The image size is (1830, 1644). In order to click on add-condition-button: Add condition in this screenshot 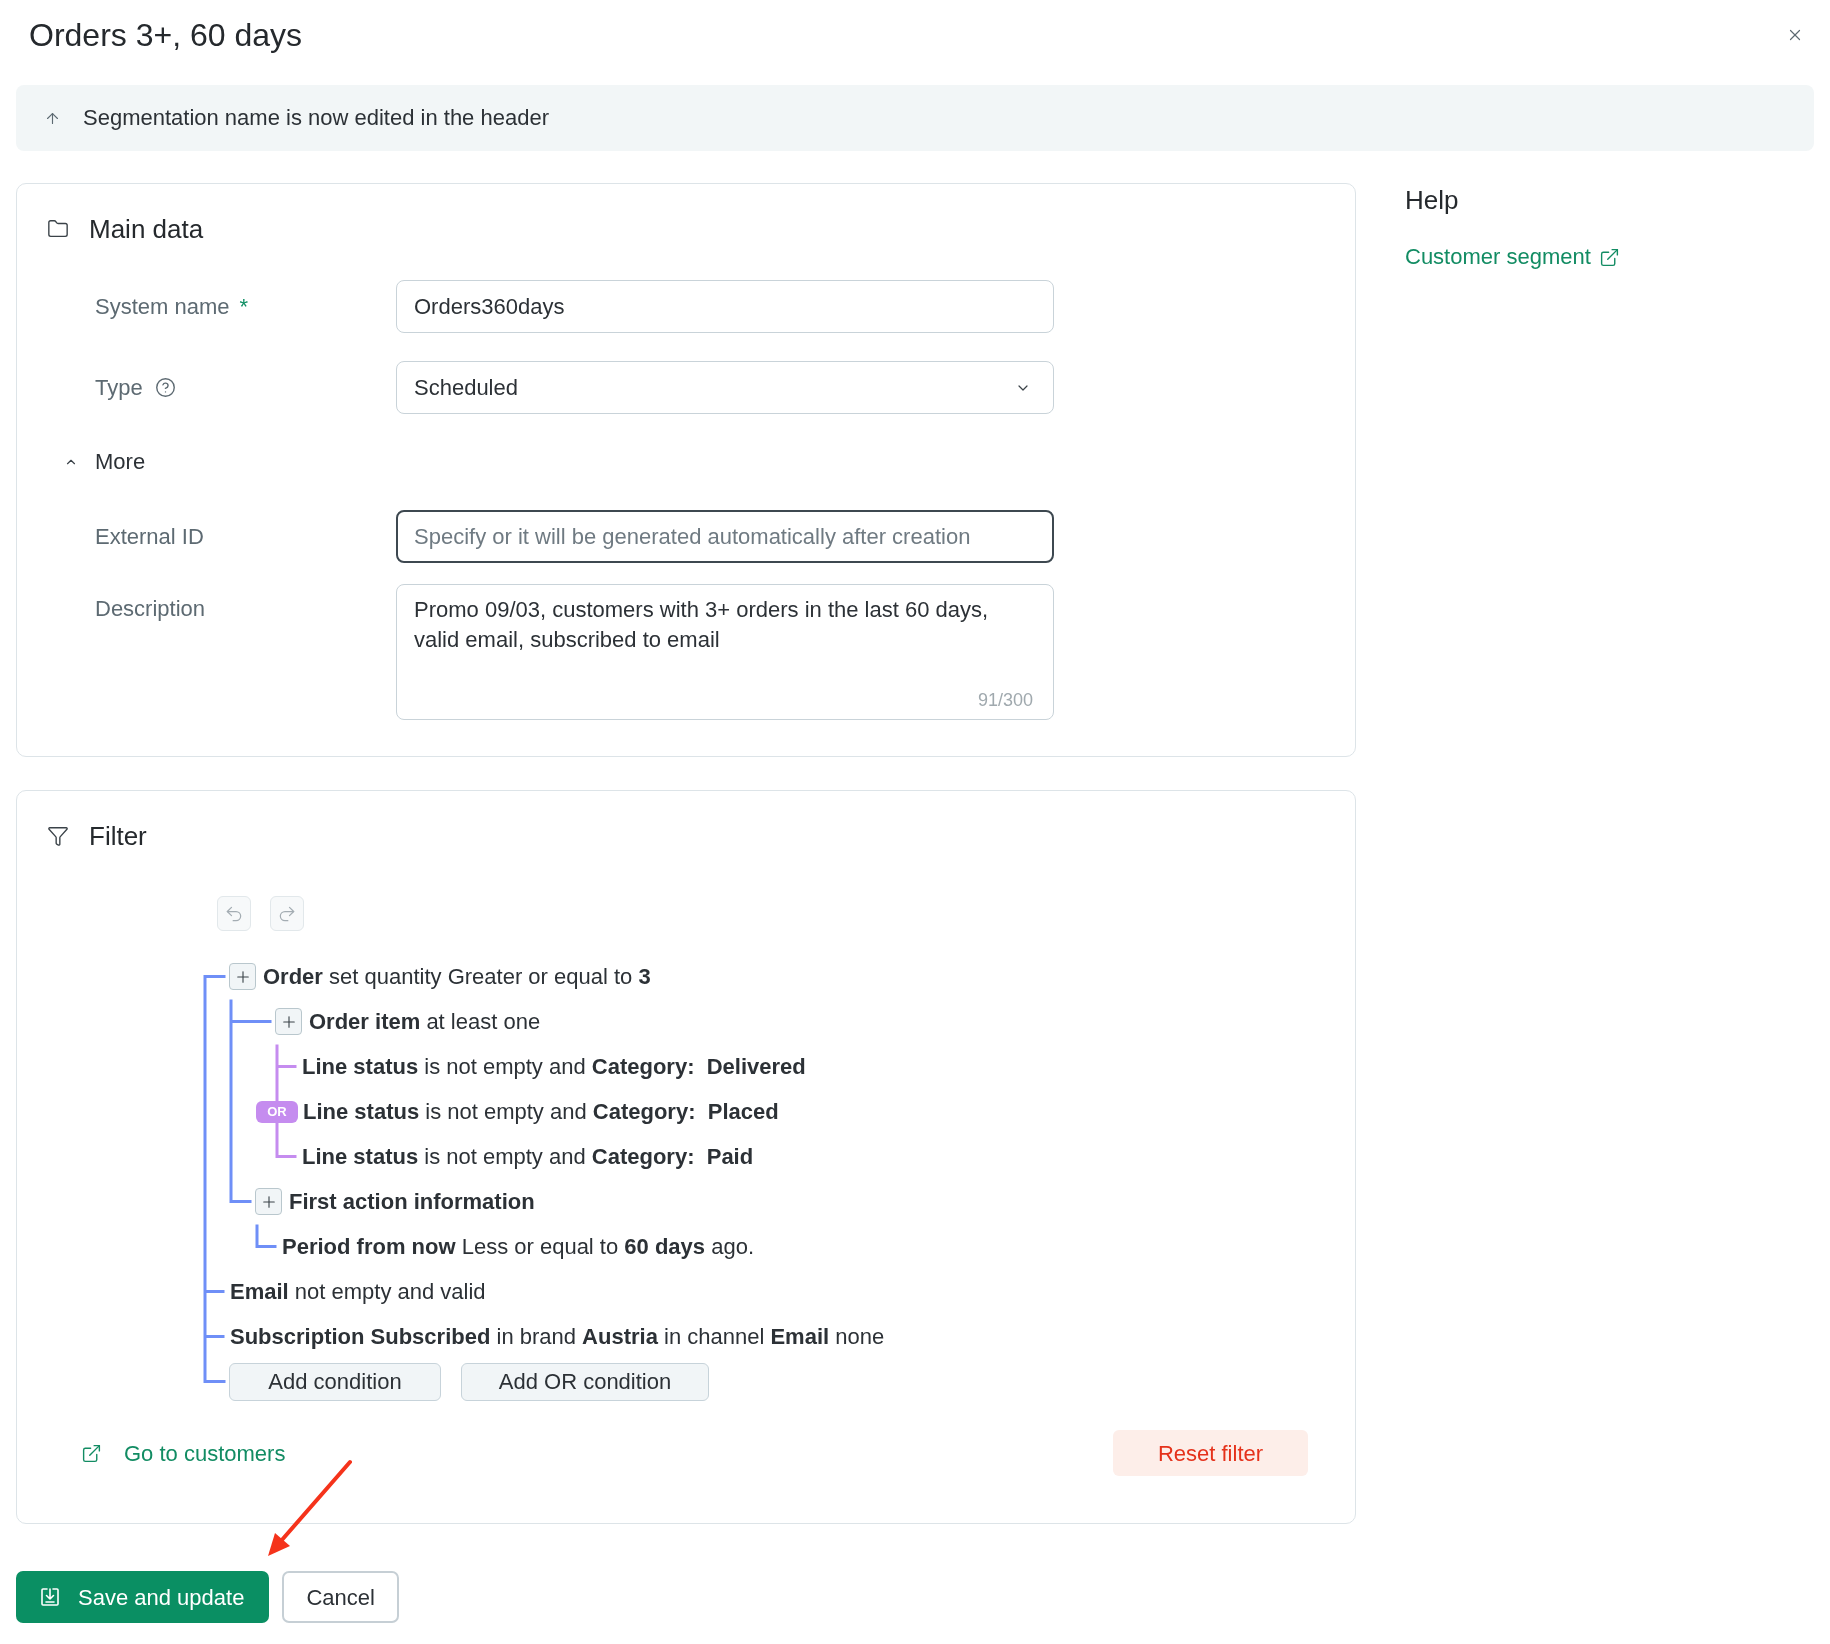, I will do `click(335, 1381)`.